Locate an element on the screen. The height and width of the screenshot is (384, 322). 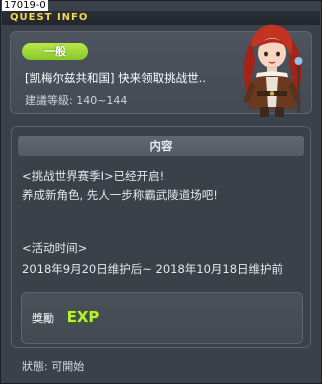
content-line: 2018年9月20日维护后~ 2018年10月18日维护前 is located at coordinates (153, 269).